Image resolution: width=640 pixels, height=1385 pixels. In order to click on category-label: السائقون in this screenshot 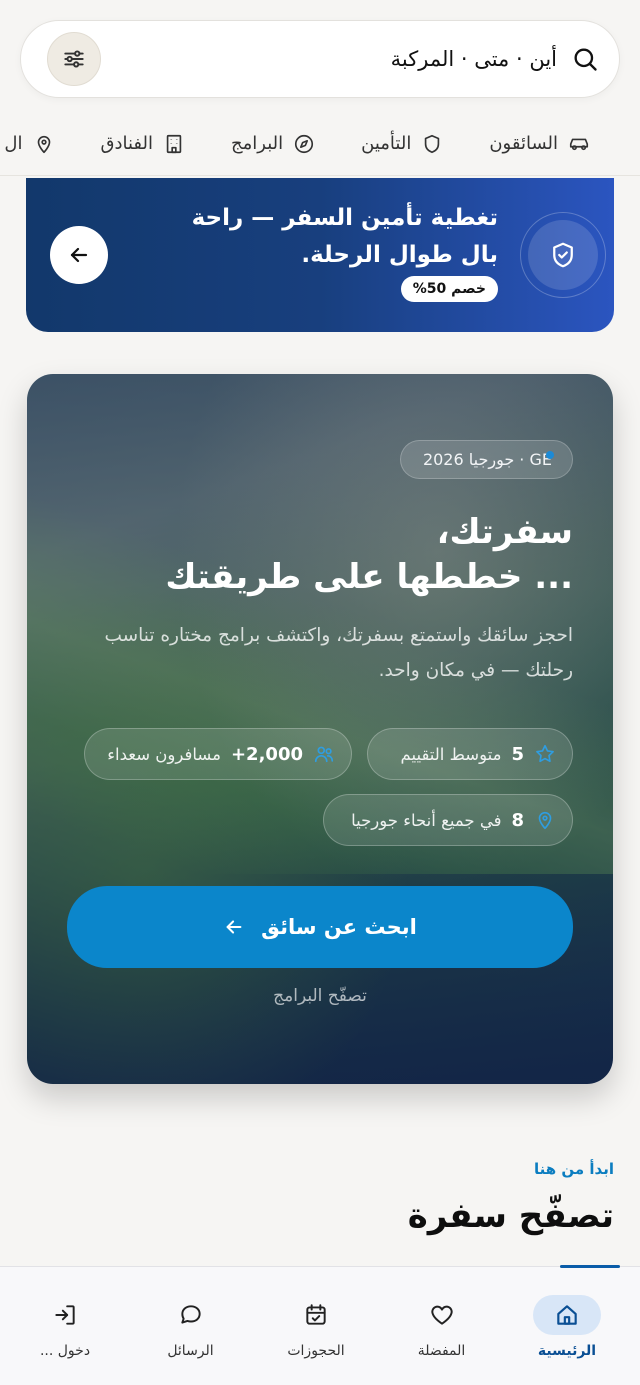, I will do `click(523, 143)`.